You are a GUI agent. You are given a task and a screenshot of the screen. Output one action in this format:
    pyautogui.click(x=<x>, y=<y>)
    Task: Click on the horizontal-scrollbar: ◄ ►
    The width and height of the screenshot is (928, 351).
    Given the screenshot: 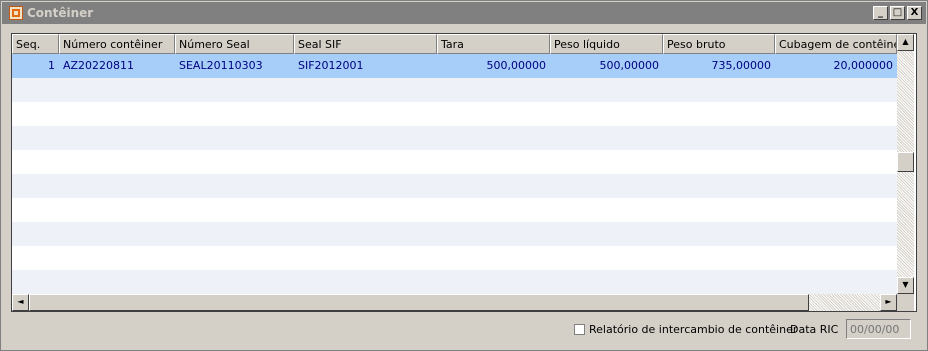 What is the action you would take?
    pyautogui.click(x=454, y=302)
    